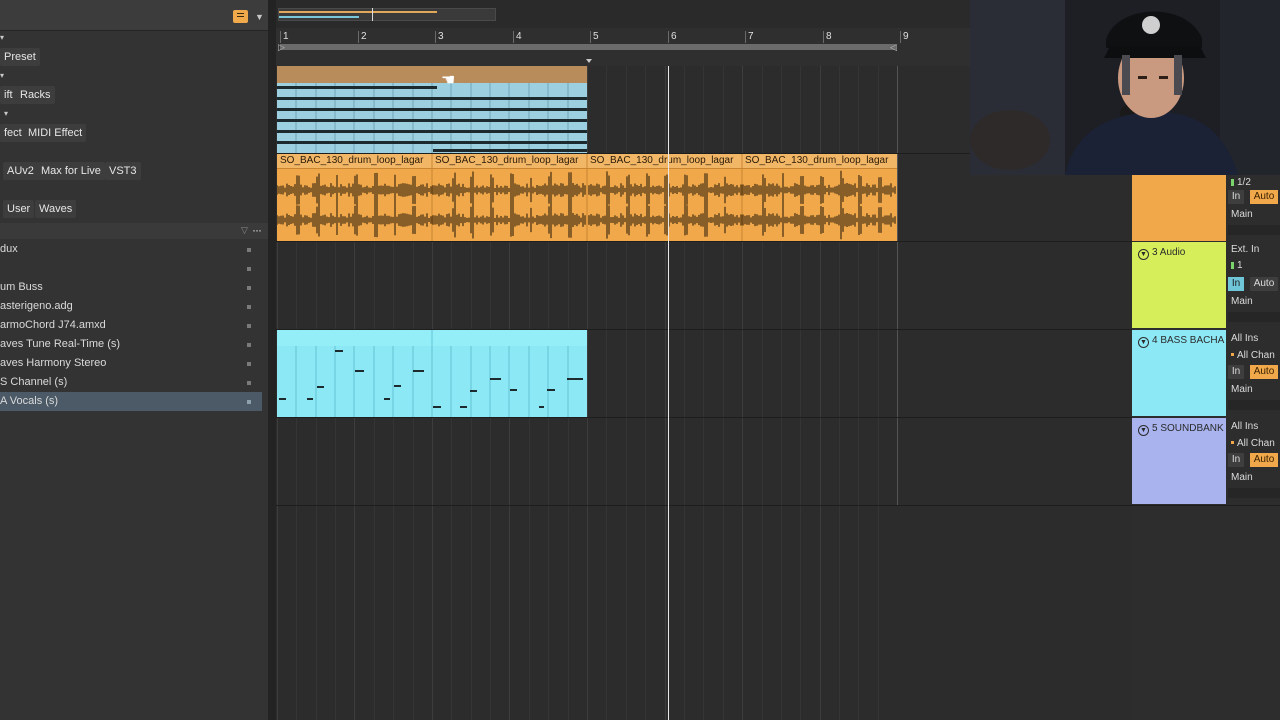 Image resolution: width=1280 pixels, height=720 pixels. I want to click on bar-number: 8, so click(829, 36).